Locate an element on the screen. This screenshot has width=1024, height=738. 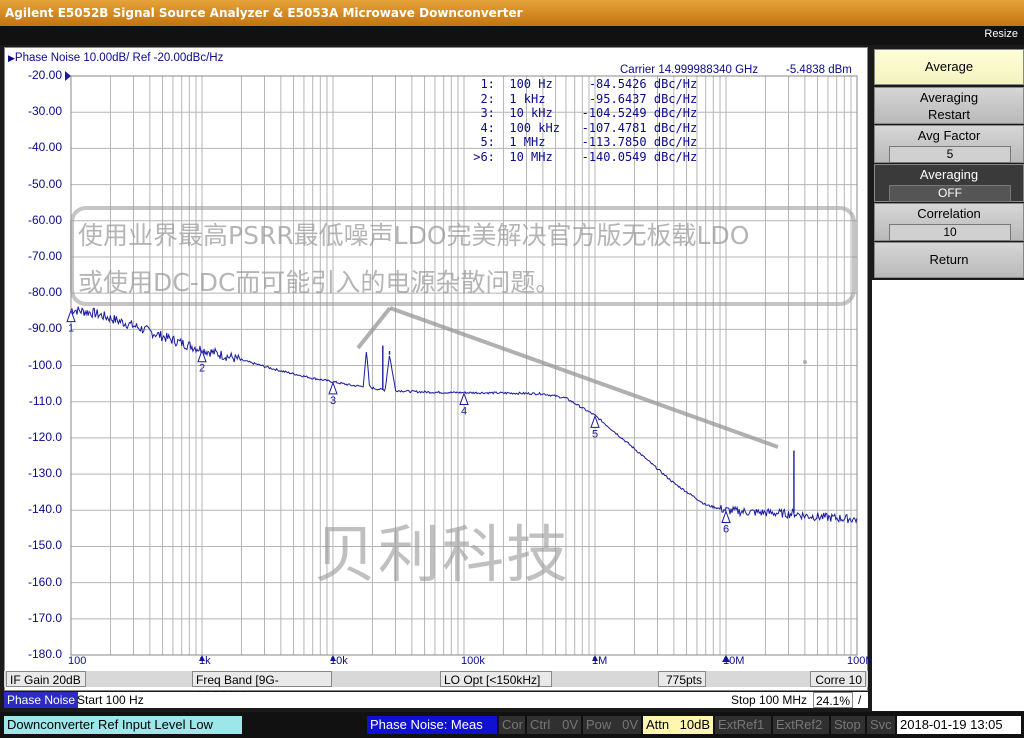
if-gain-status: IF Gain 20dB is located at coordinates (46, 679).